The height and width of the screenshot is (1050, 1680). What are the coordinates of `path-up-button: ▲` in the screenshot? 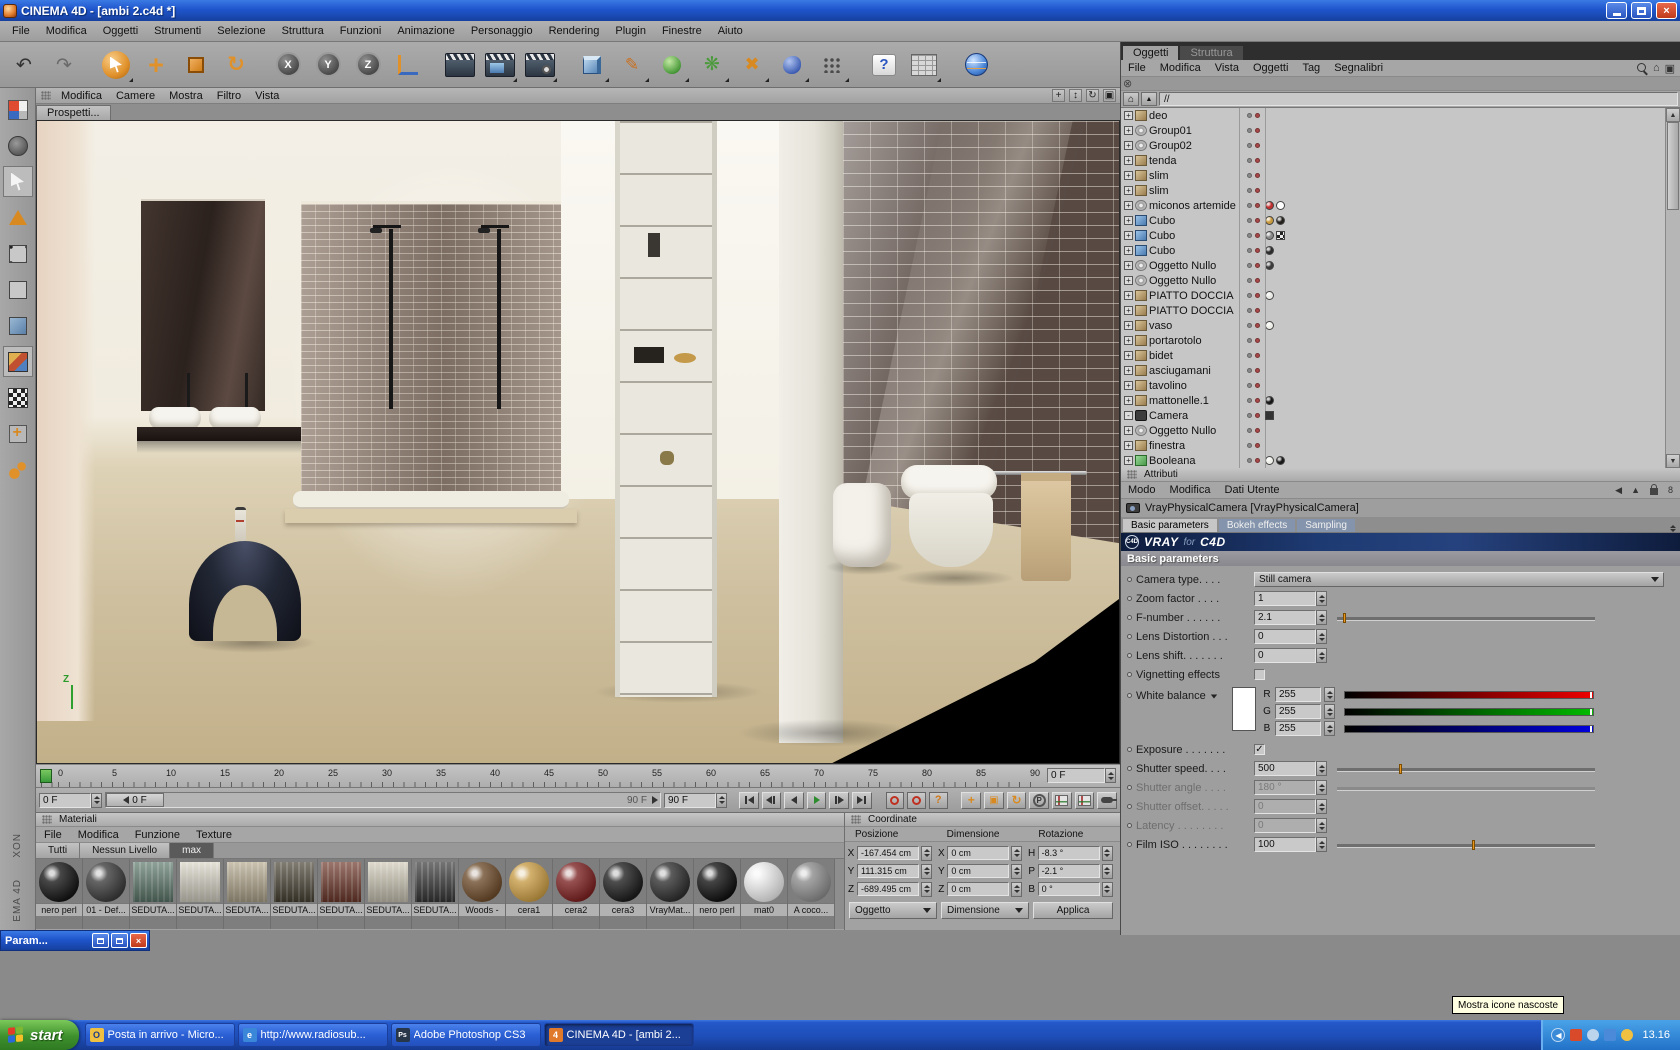 It's located at (1149, 99).